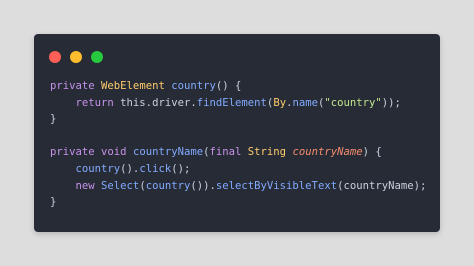 Image resolution: width=474 pixels, height=266 pixels. Describe the element at coordinates (120, 185) in the screenshot. I see `code-token: Select` at that location.